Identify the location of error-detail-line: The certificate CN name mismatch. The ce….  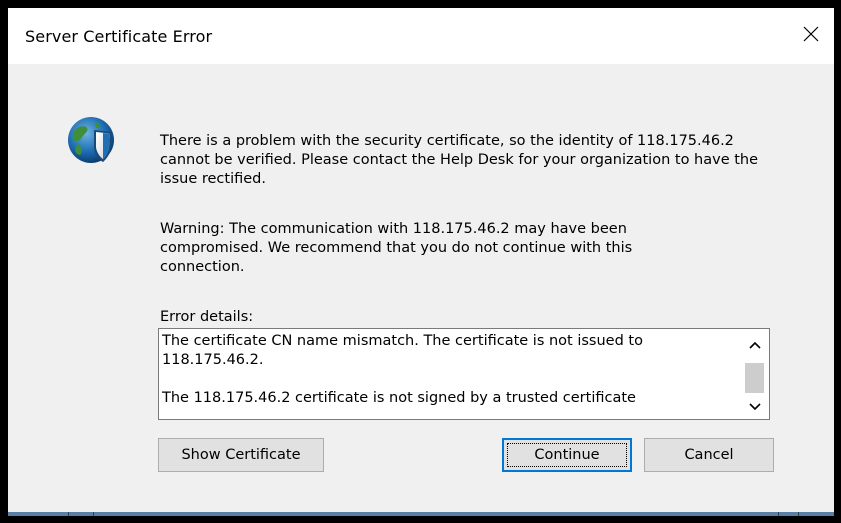
(402, 350).